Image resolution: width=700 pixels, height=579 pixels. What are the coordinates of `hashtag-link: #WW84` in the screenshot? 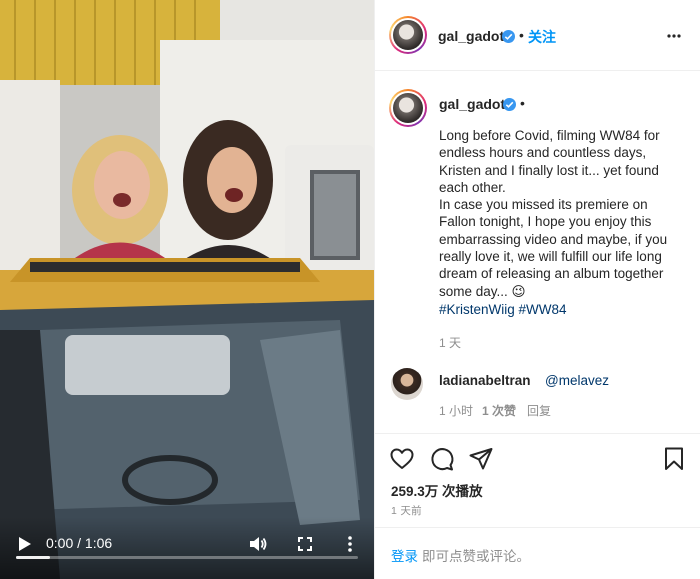 It's located at (543, 309).